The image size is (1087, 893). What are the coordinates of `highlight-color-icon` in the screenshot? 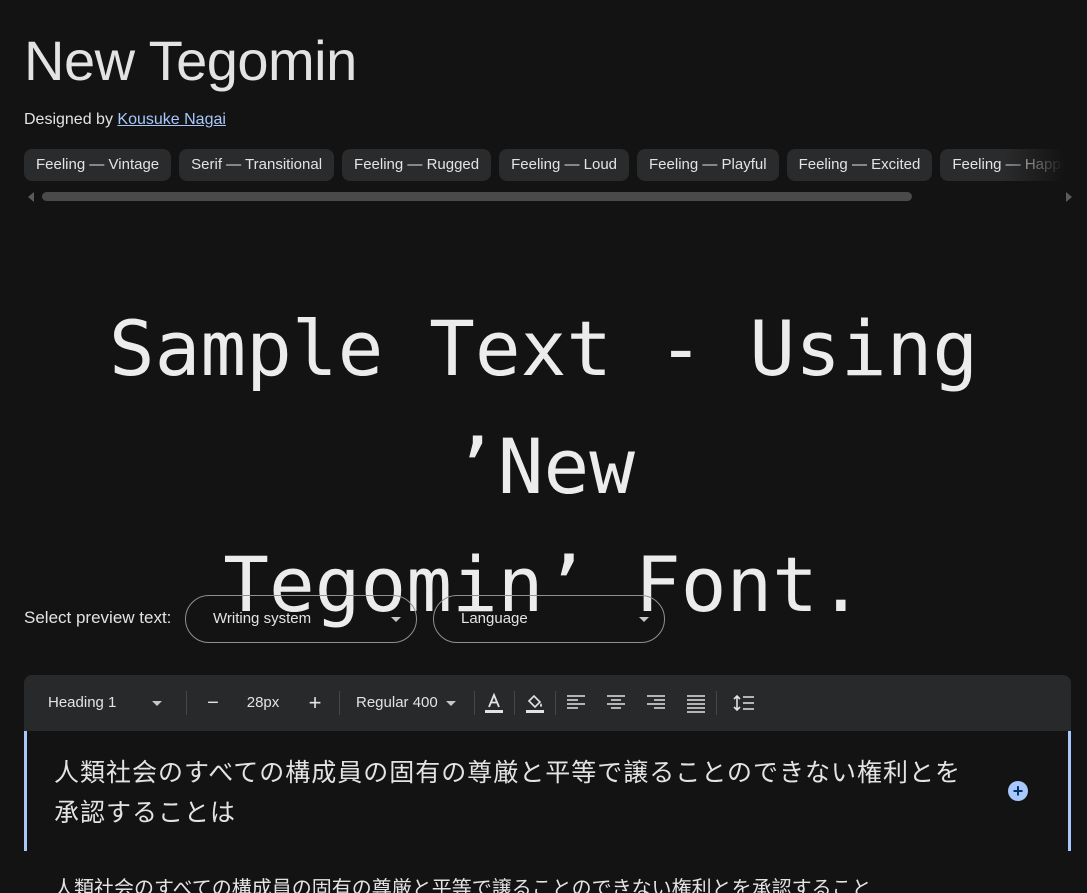 It's located at (535, 703).